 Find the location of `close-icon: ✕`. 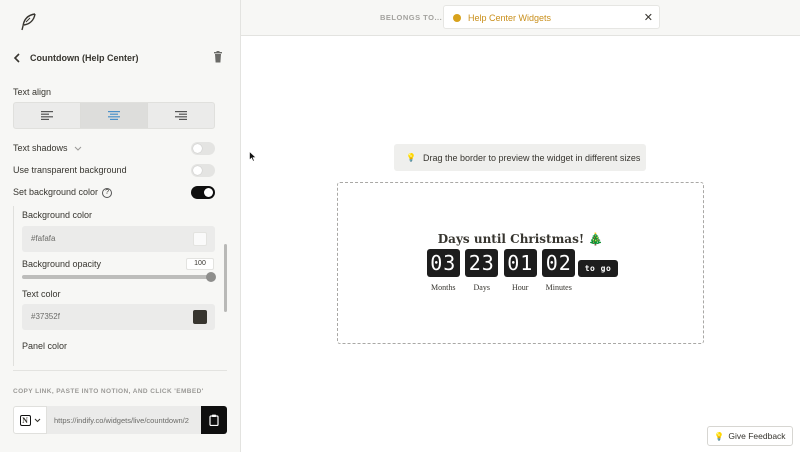

close-icon: ✕ is located at coordinates (648, 17).